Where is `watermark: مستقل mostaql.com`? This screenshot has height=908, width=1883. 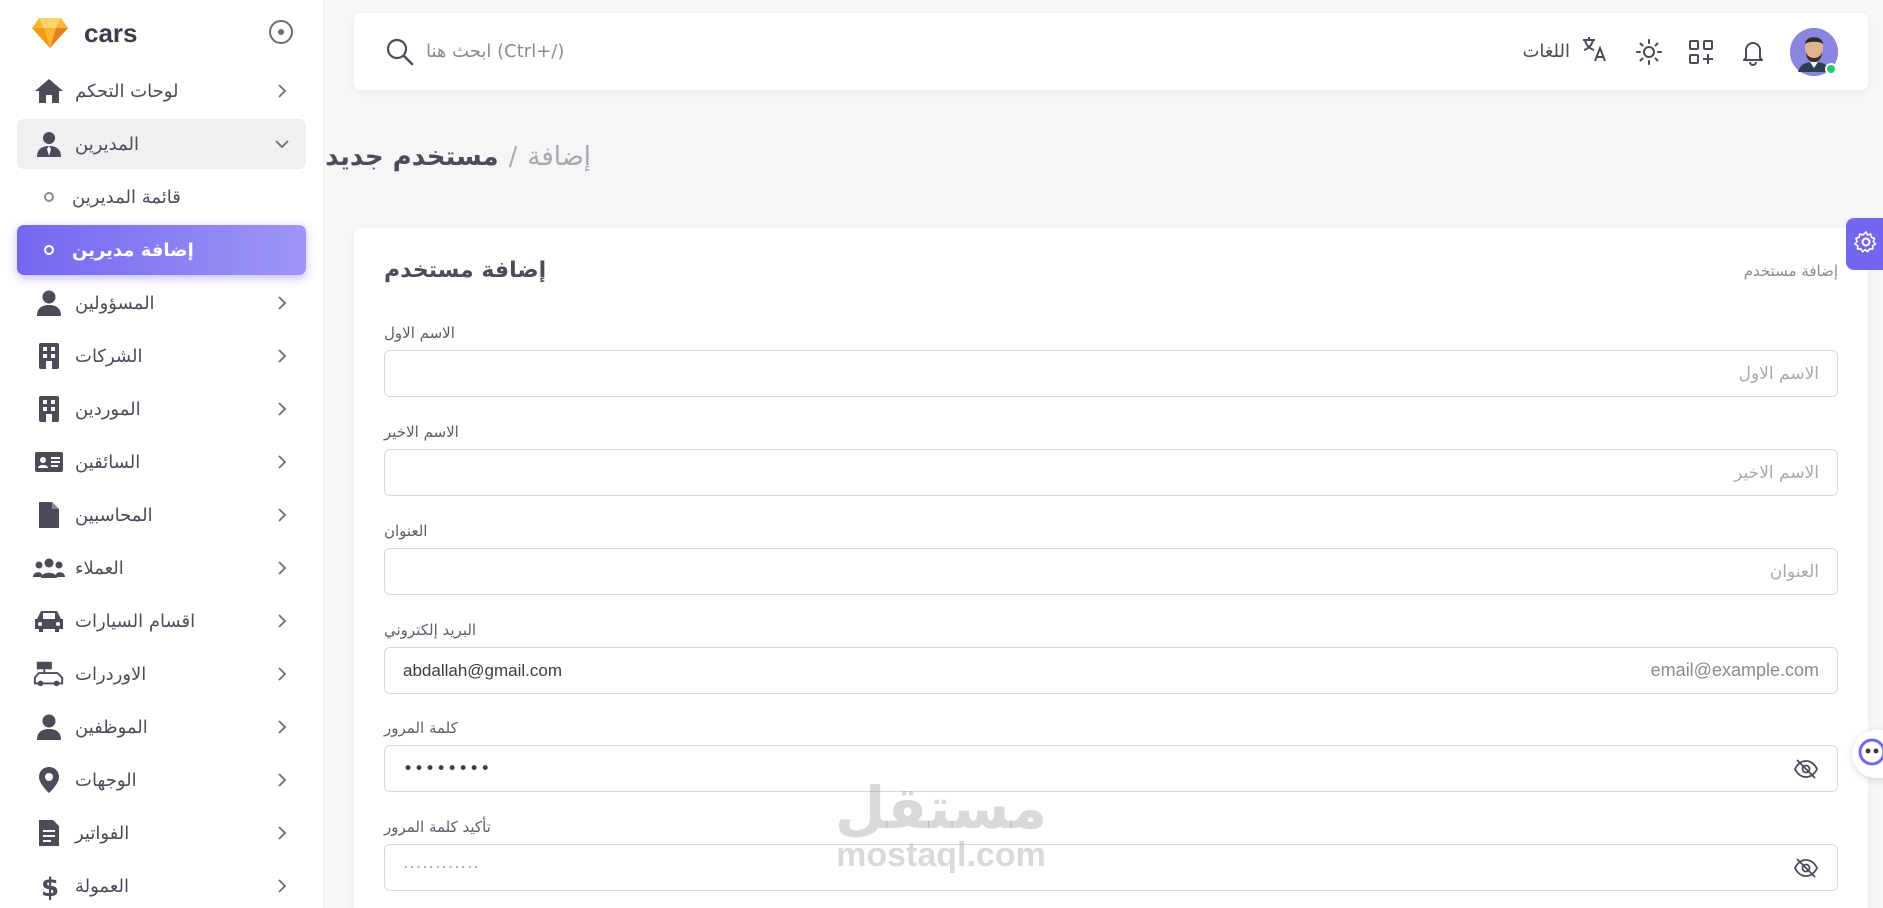
watermark: مستقل mostaql.com is located at coordinates (941, 825).